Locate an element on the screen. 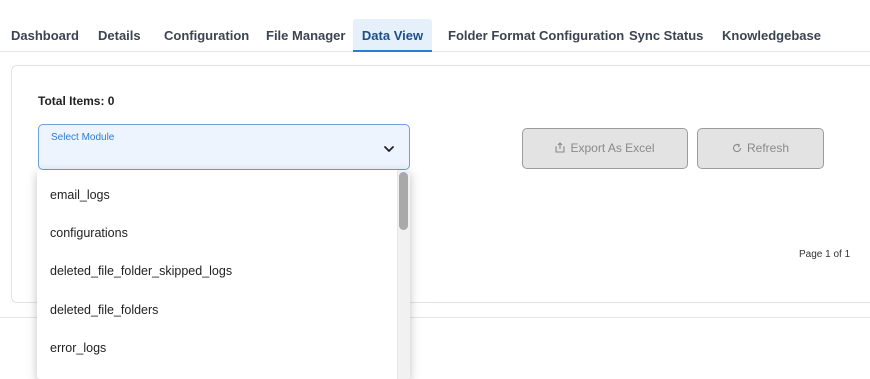 This screenshot has width=870, height=379. dropdown-option-deleted-file-folders: deleted_file_folders is located at coordinates (104, 310).